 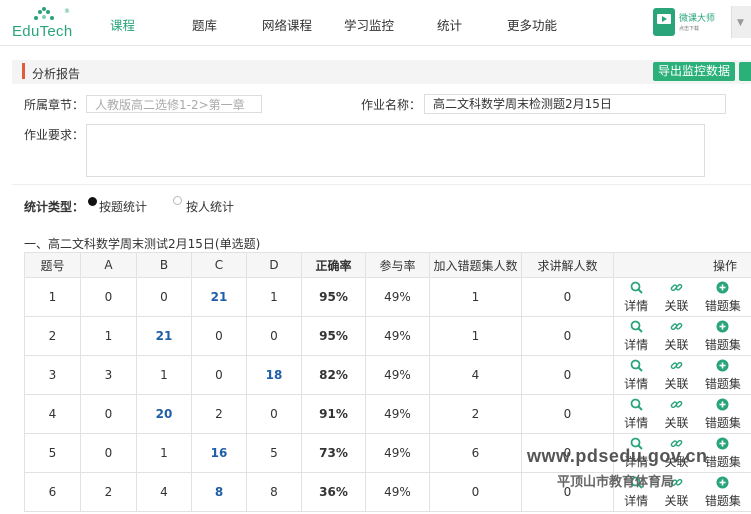 What do you see at coordinates (177, 200) in the screenshot?
I see `radio-by-person` at bounding box center [177, 200].